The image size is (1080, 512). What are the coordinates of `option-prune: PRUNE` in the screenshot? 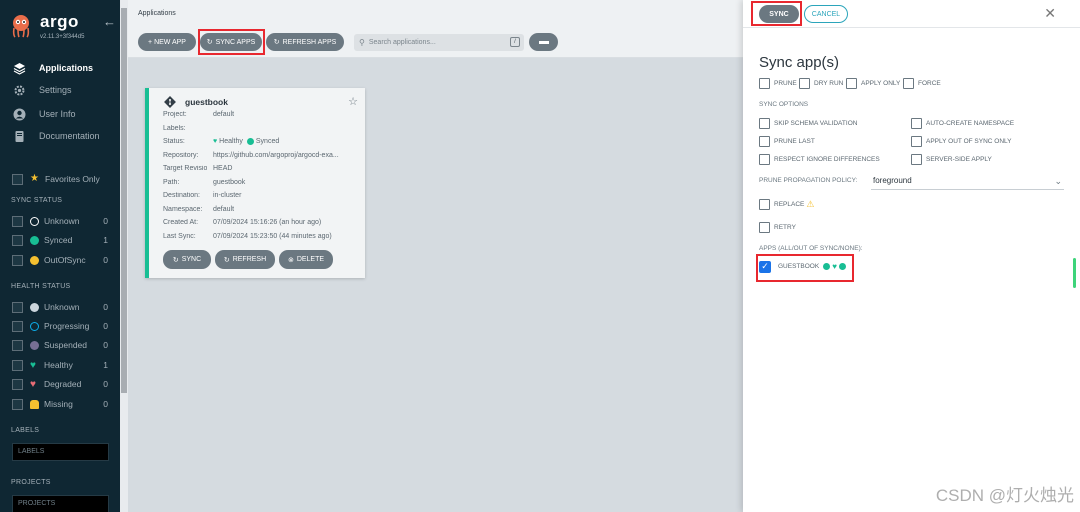 It's located at (778, 83).